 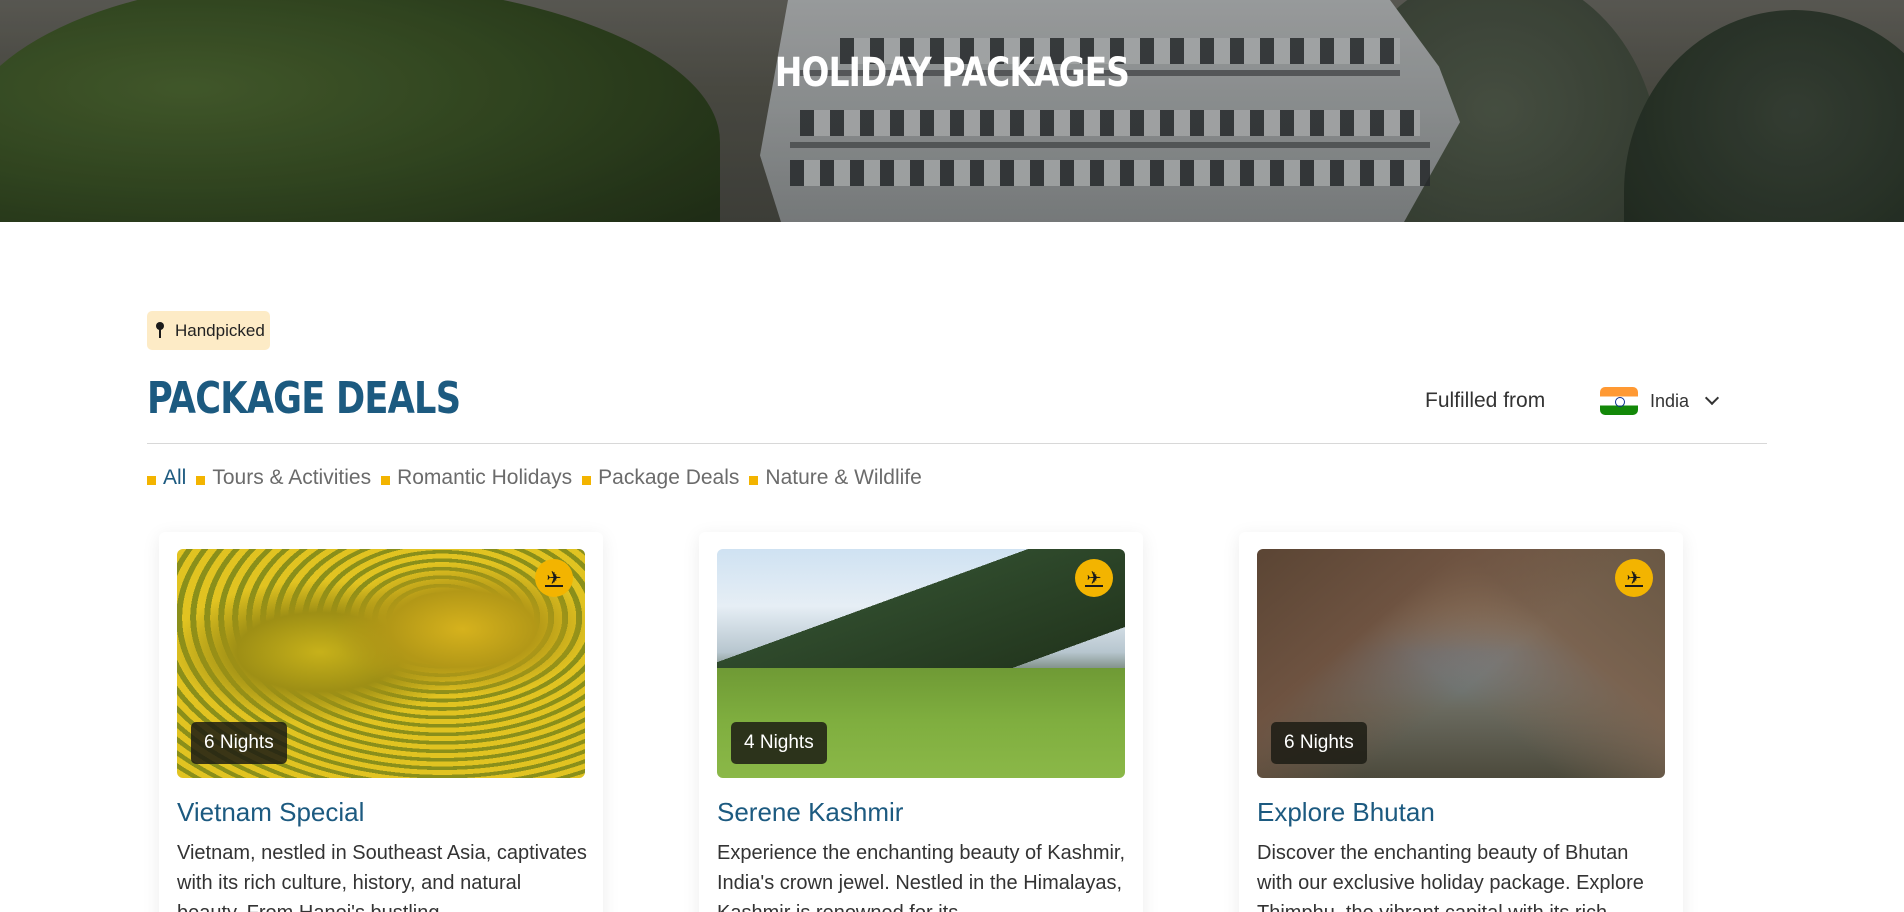 I want to click on filter-nature-wildlife: Nature & Wildlife, so click(x=835, y=478).